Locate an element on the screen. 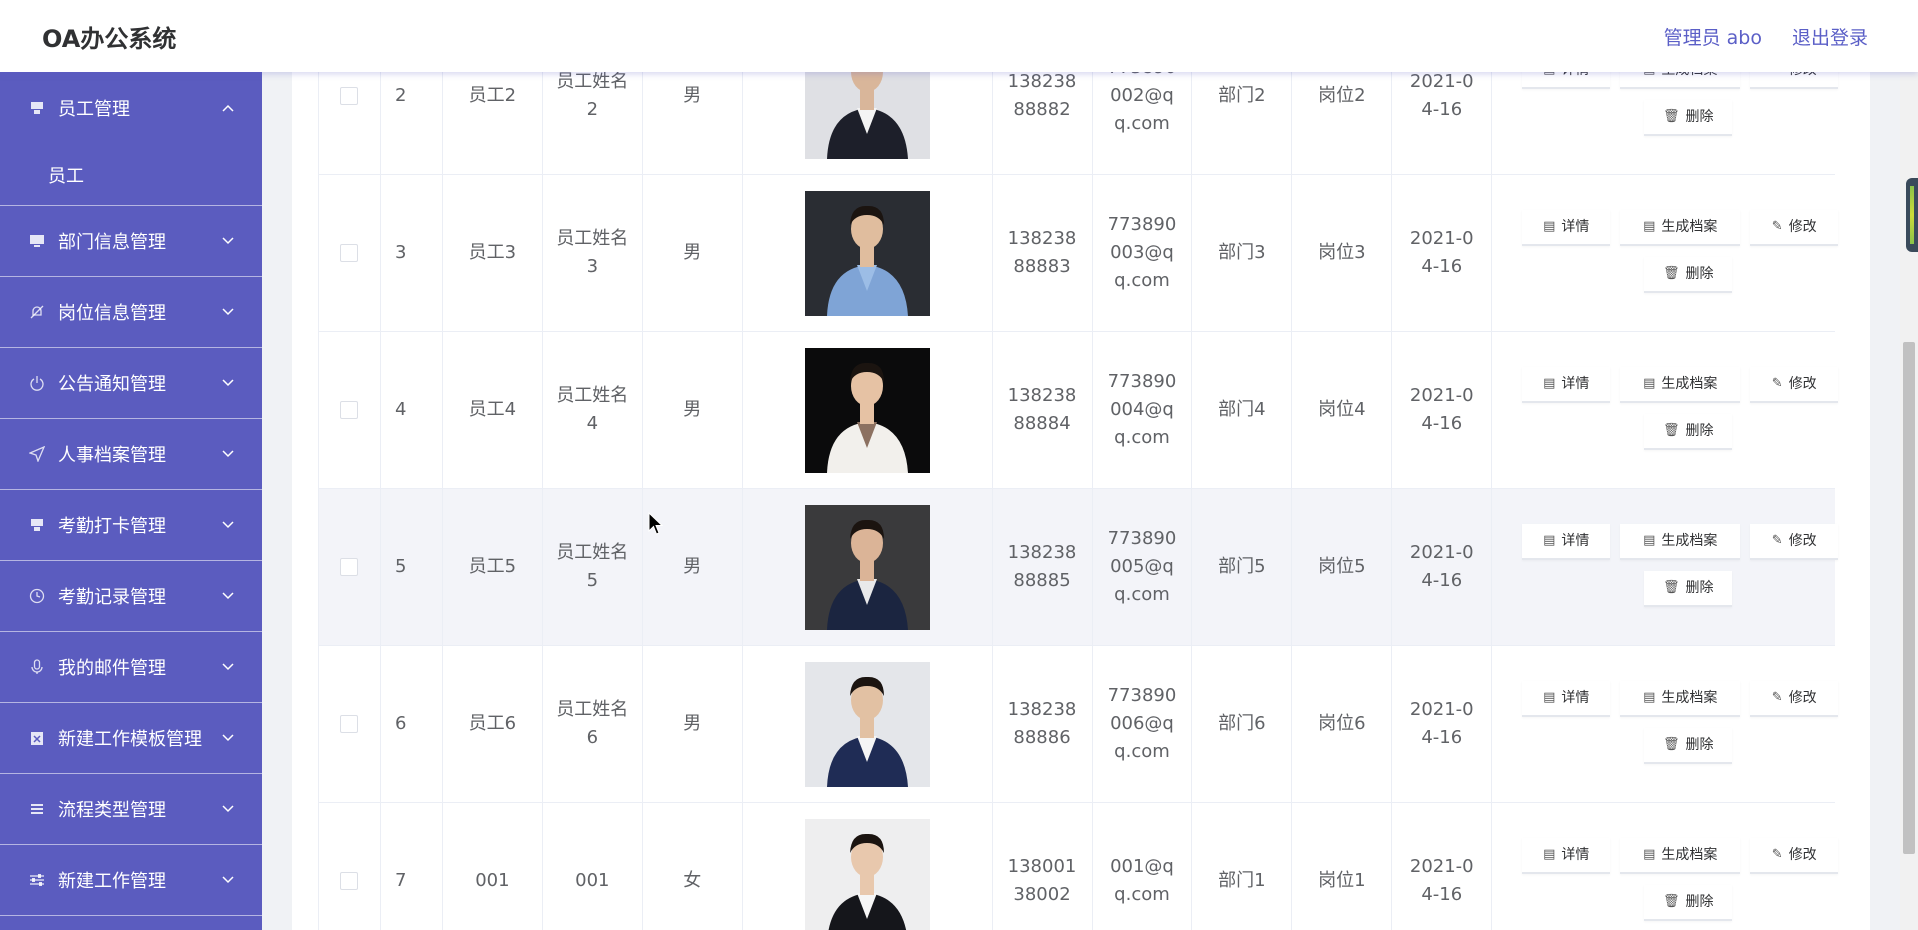 This screenshot has width=1918, height=930. phone-cell: 13800138002 is located at coordinates (1043, 866).